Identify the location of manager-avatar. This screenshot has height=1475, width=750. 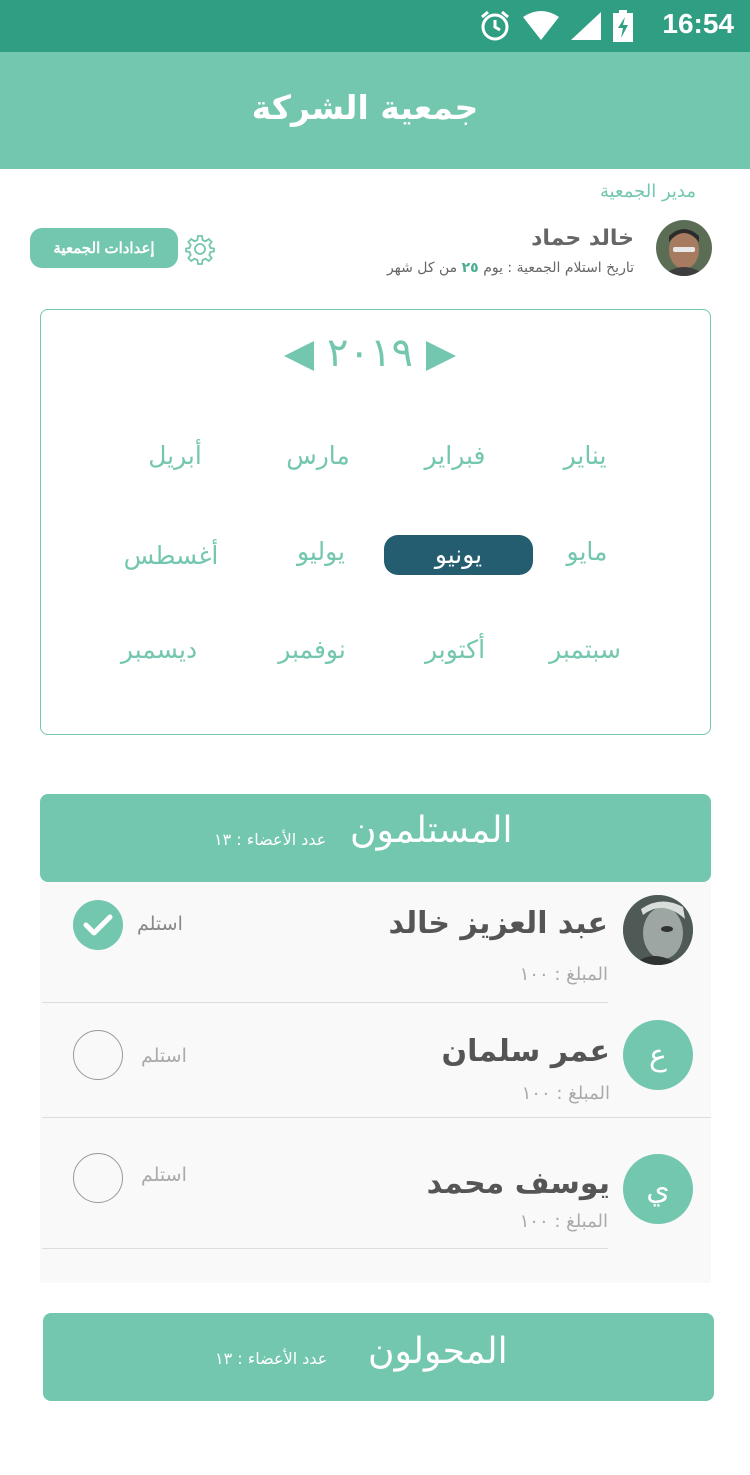
(684, 248).